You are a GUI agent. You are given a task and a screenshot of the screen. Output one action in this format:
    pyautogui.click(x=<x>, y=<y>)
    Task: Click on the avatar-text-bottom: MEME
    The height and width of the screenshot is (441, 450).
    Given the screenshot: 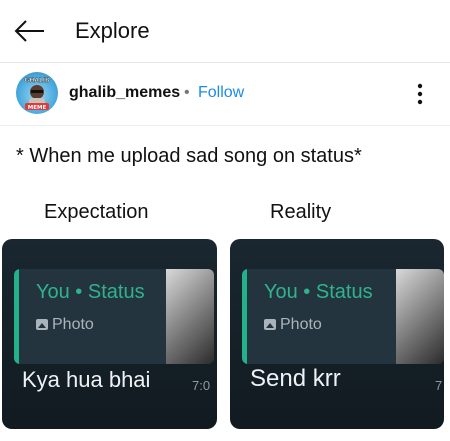 What is the action you would take?
    pyautogui.click(x=37, y=108)
    